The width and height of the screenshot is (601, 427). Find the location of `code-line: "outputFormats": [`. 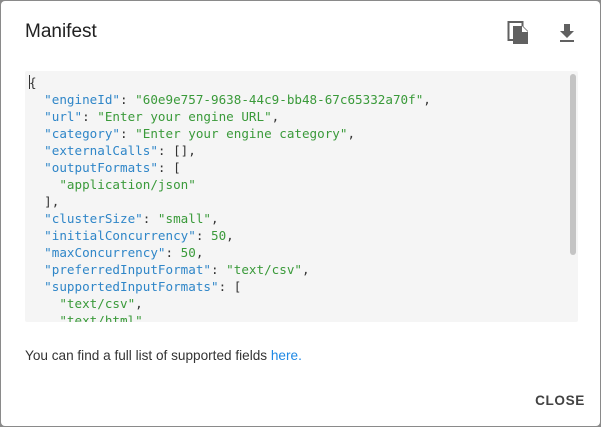

code-line: "outputFormats": [ is located at coordinates (230, 167).